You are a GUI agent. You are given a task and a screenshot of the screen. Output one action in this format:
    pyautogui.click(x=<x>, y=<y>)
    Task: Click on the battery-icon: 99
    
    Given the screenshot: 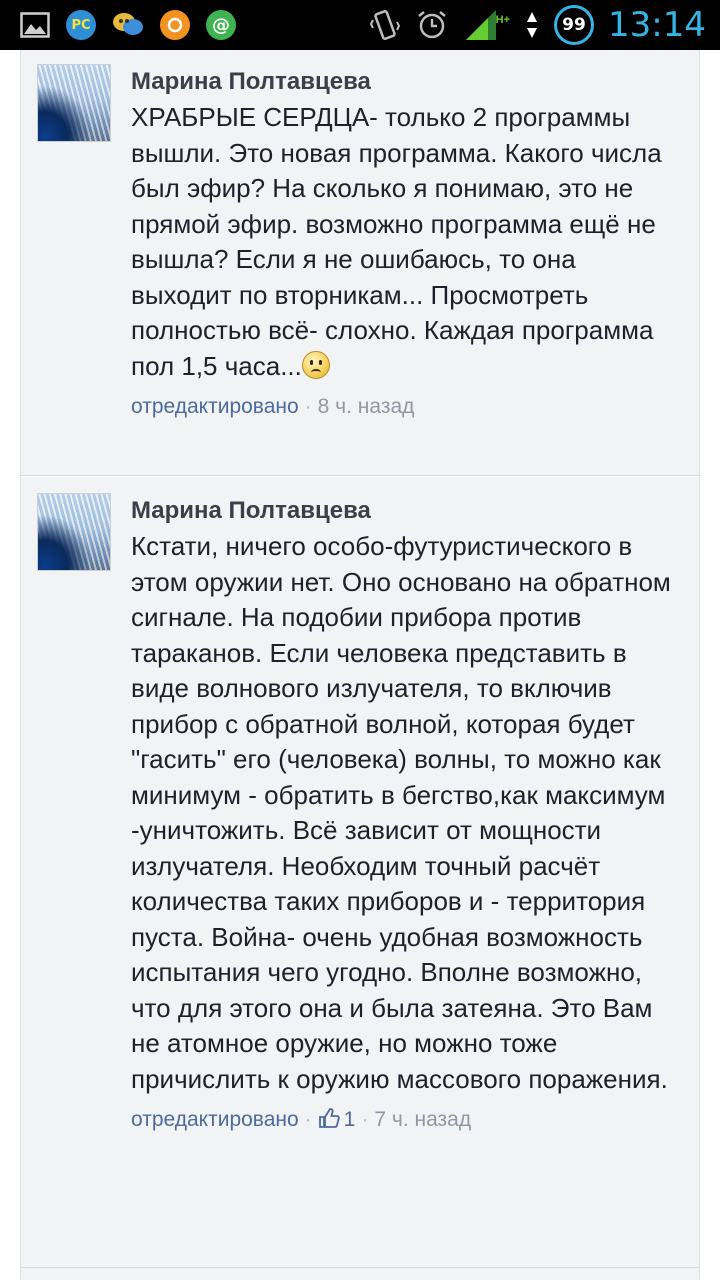 What is the action you would take?
    pyautogui.click(x=574, y=25)
    